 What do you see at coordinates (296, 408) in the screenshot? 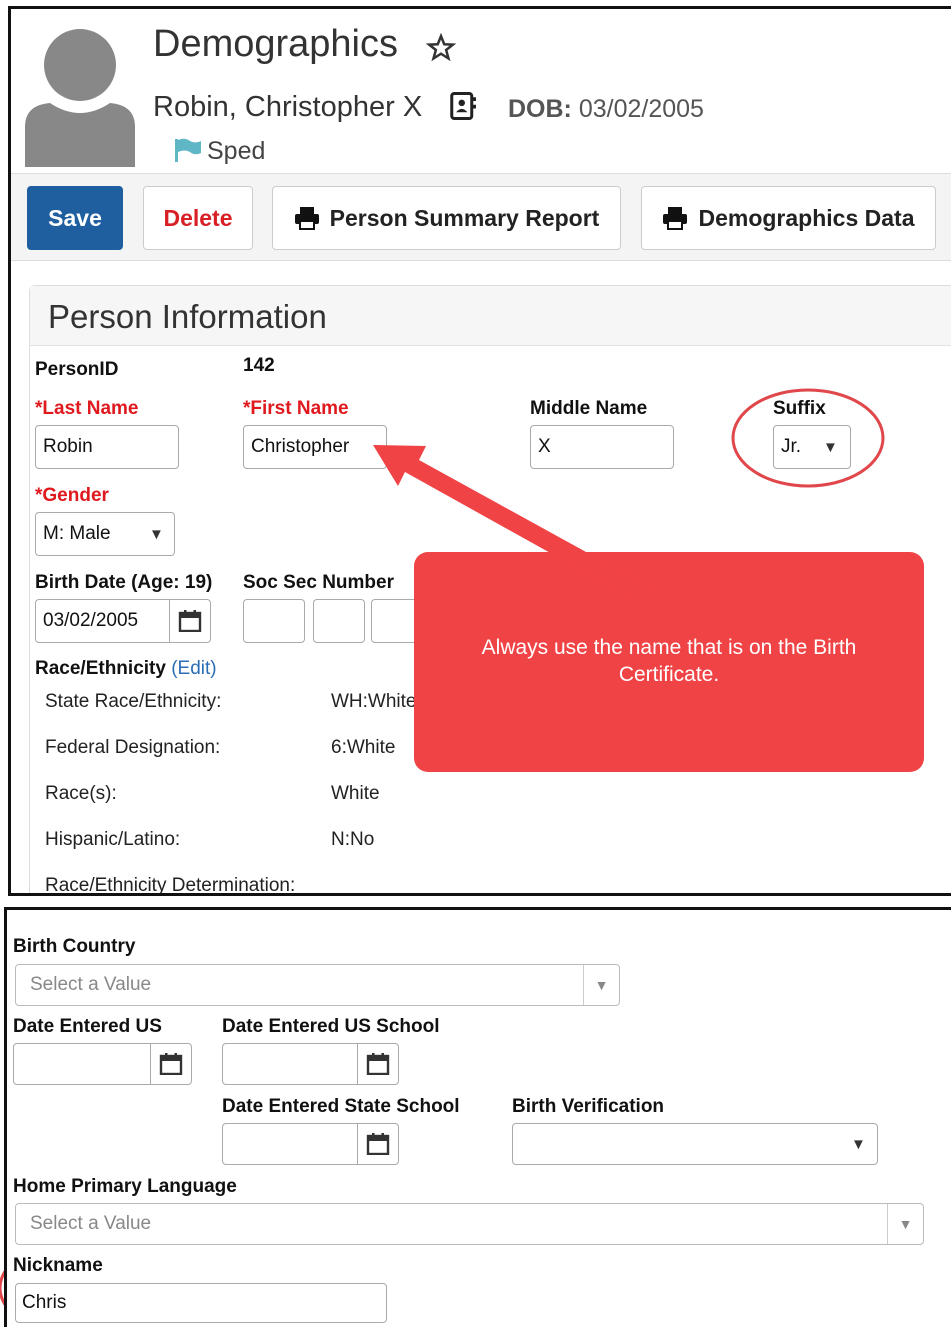
I see `first-name-label: *First Name` at bounding box center [296, 408].